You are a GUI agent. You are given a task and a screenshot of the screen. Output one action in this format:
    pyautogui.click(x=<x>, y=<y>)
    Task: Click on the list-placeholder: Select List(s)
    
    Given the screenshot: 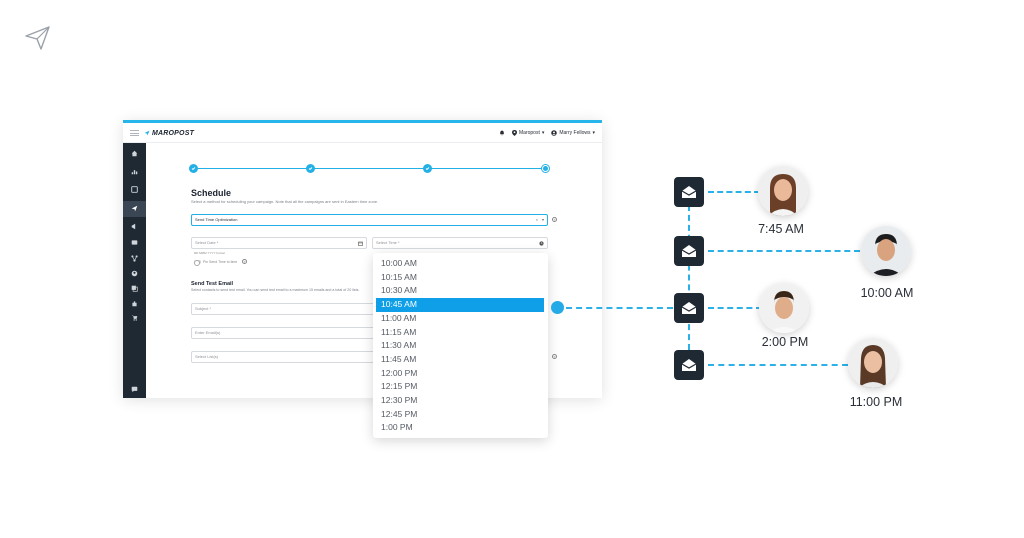 What is the action you would take?
    pyautogui.click(x=207, y=356)
    